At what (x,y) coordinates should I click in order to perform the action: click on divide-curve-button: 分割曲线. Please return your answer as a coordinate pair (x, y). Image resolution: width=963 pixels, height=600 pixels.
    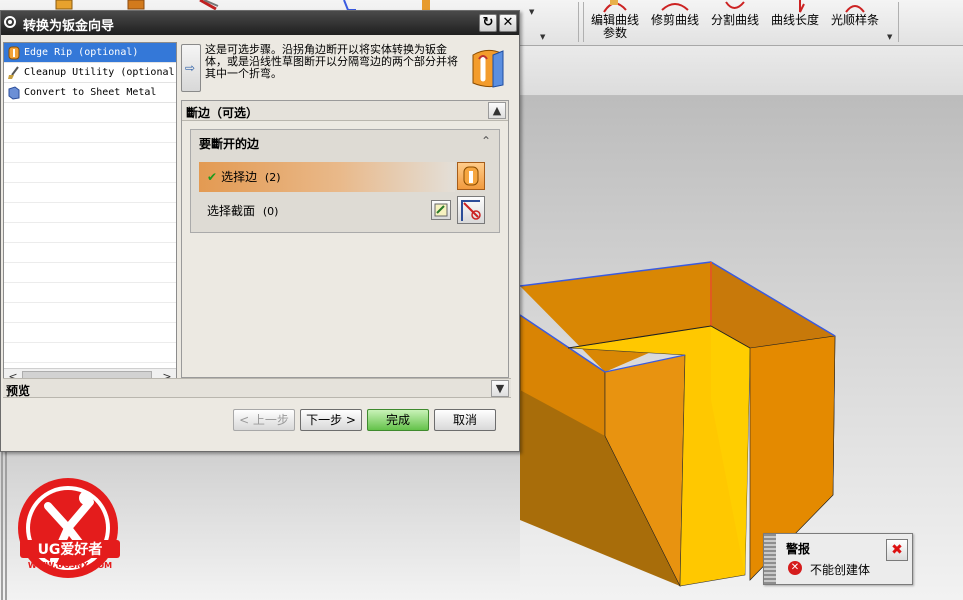
    Looking at the image, I should click on (735, 22).